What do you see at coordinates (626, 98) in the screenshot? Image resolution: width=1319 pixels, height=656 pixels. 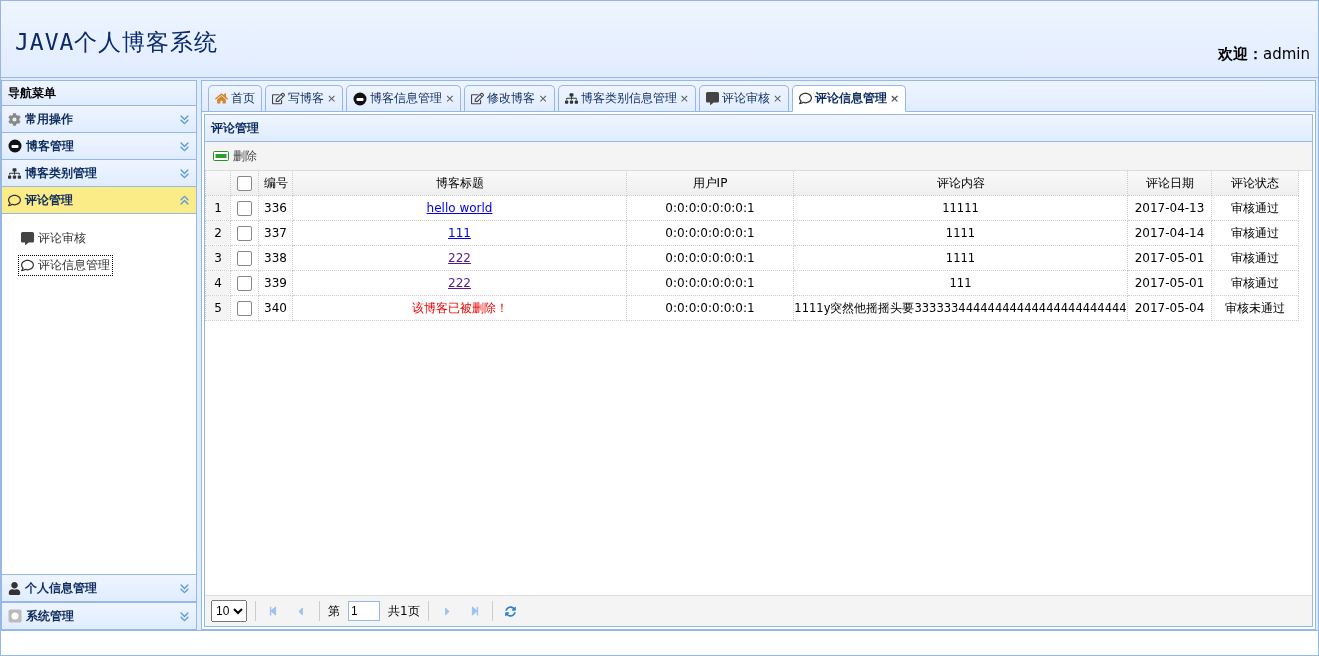 I see `tab: 博客类别信息管理 ×` at bounding box center [626, 98].